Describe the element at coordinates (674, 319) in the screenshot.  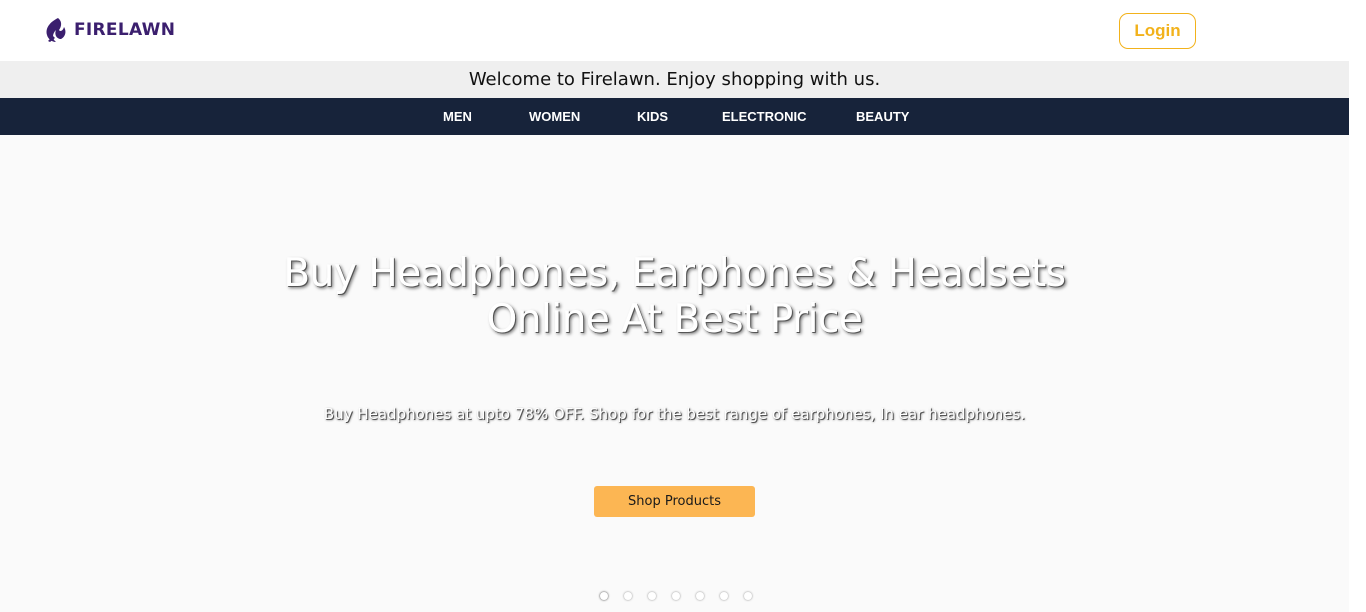
I see `hero-title-line-2: Online At Best Price` at that location.